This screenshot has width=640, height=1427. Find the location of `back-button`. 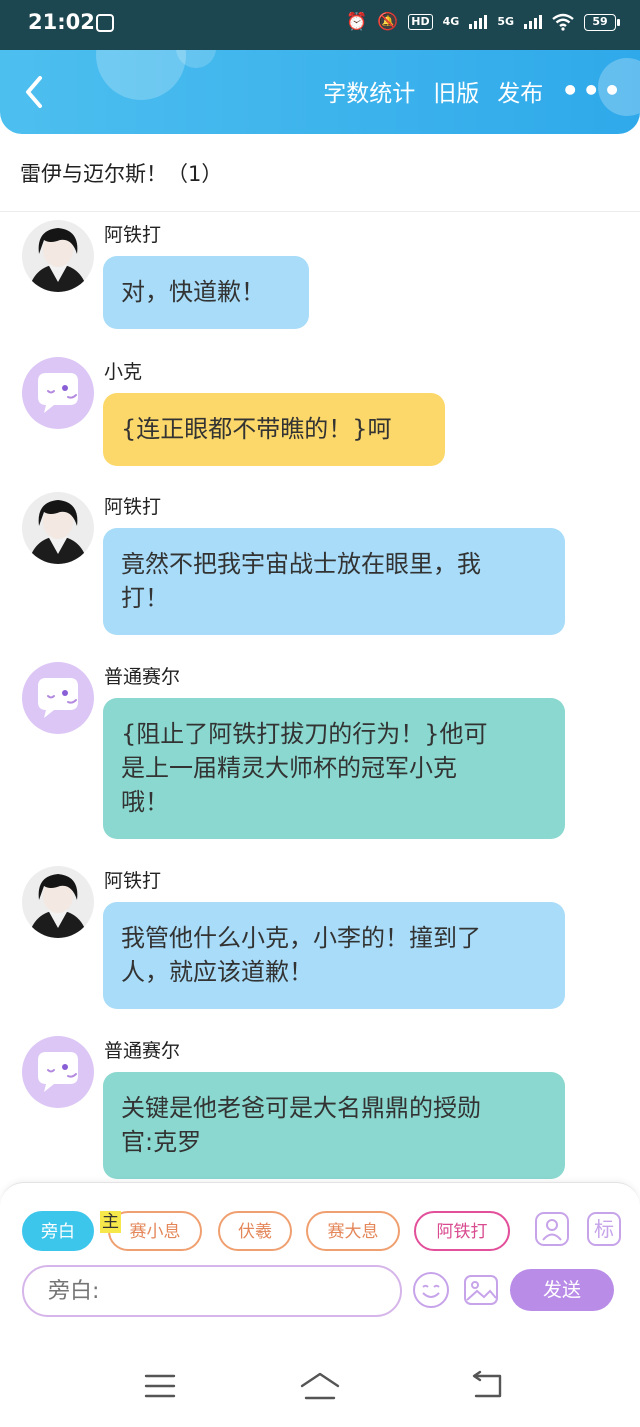

back-button is located at coordinates (36, 92).